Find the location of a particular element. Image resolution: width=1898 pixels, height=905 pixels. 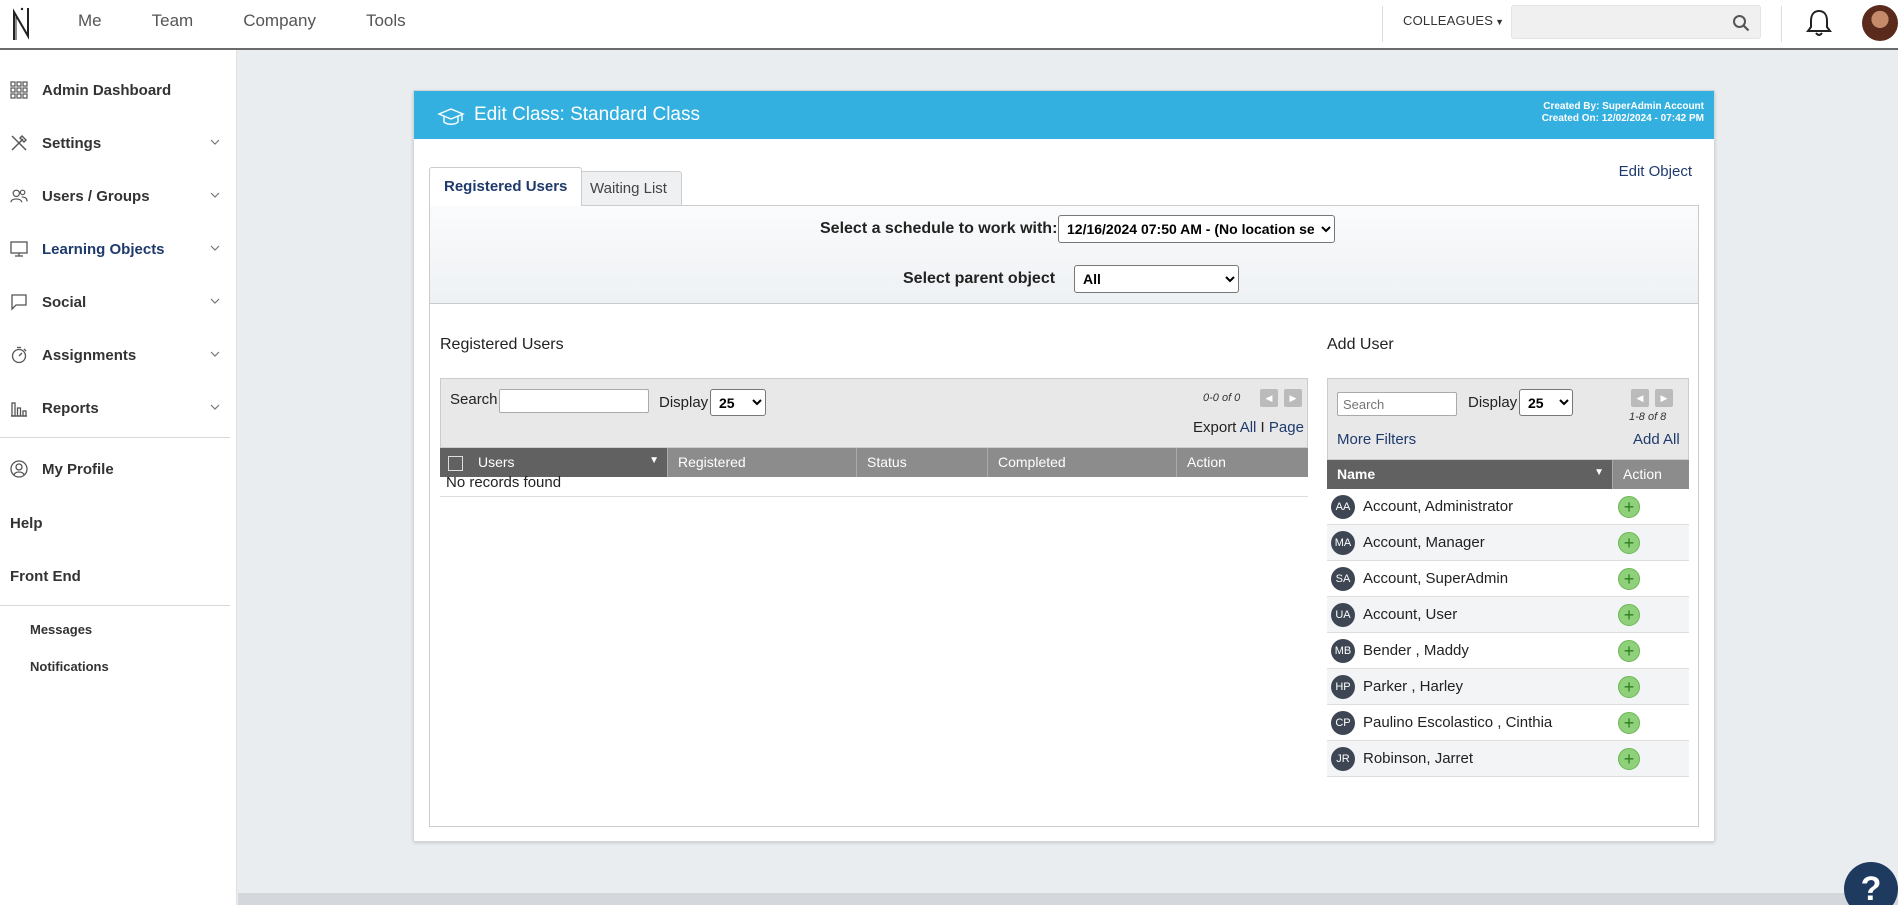

user-initials-avatar: HP is located at coordinates (1343, 687).